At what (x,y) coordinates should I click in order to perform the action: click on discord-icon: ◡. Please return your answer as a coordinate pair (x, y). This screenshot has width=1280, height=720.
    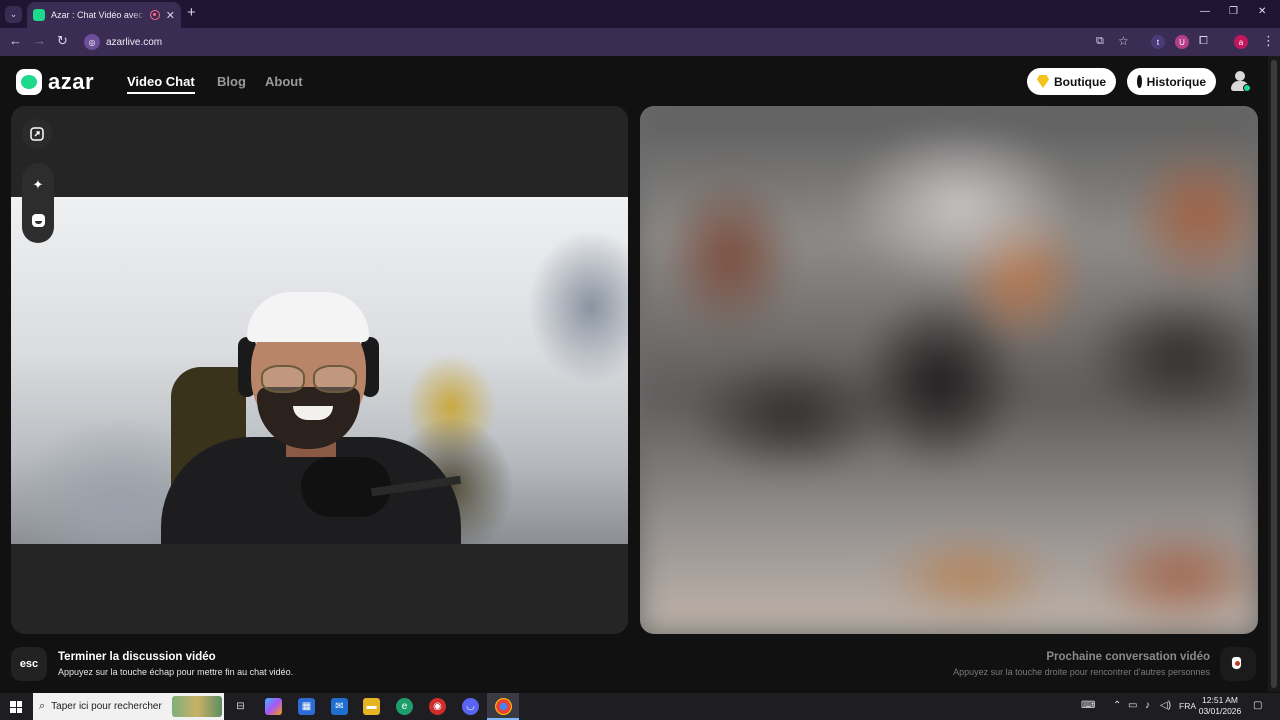
    Looking at the image, I should click on (470, 706).